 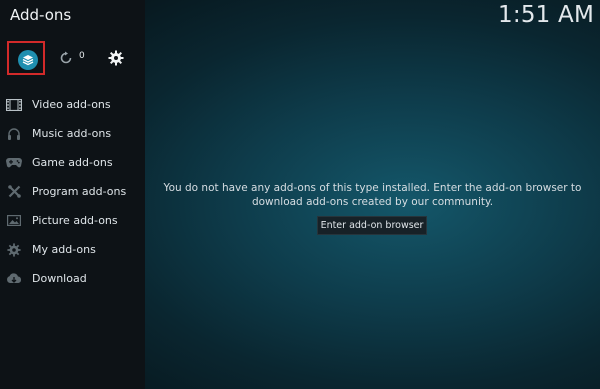 What do you see at coordinates (66, 58) in the screenshot?
I see `refresh-icon` at bounding box center [66, 58].